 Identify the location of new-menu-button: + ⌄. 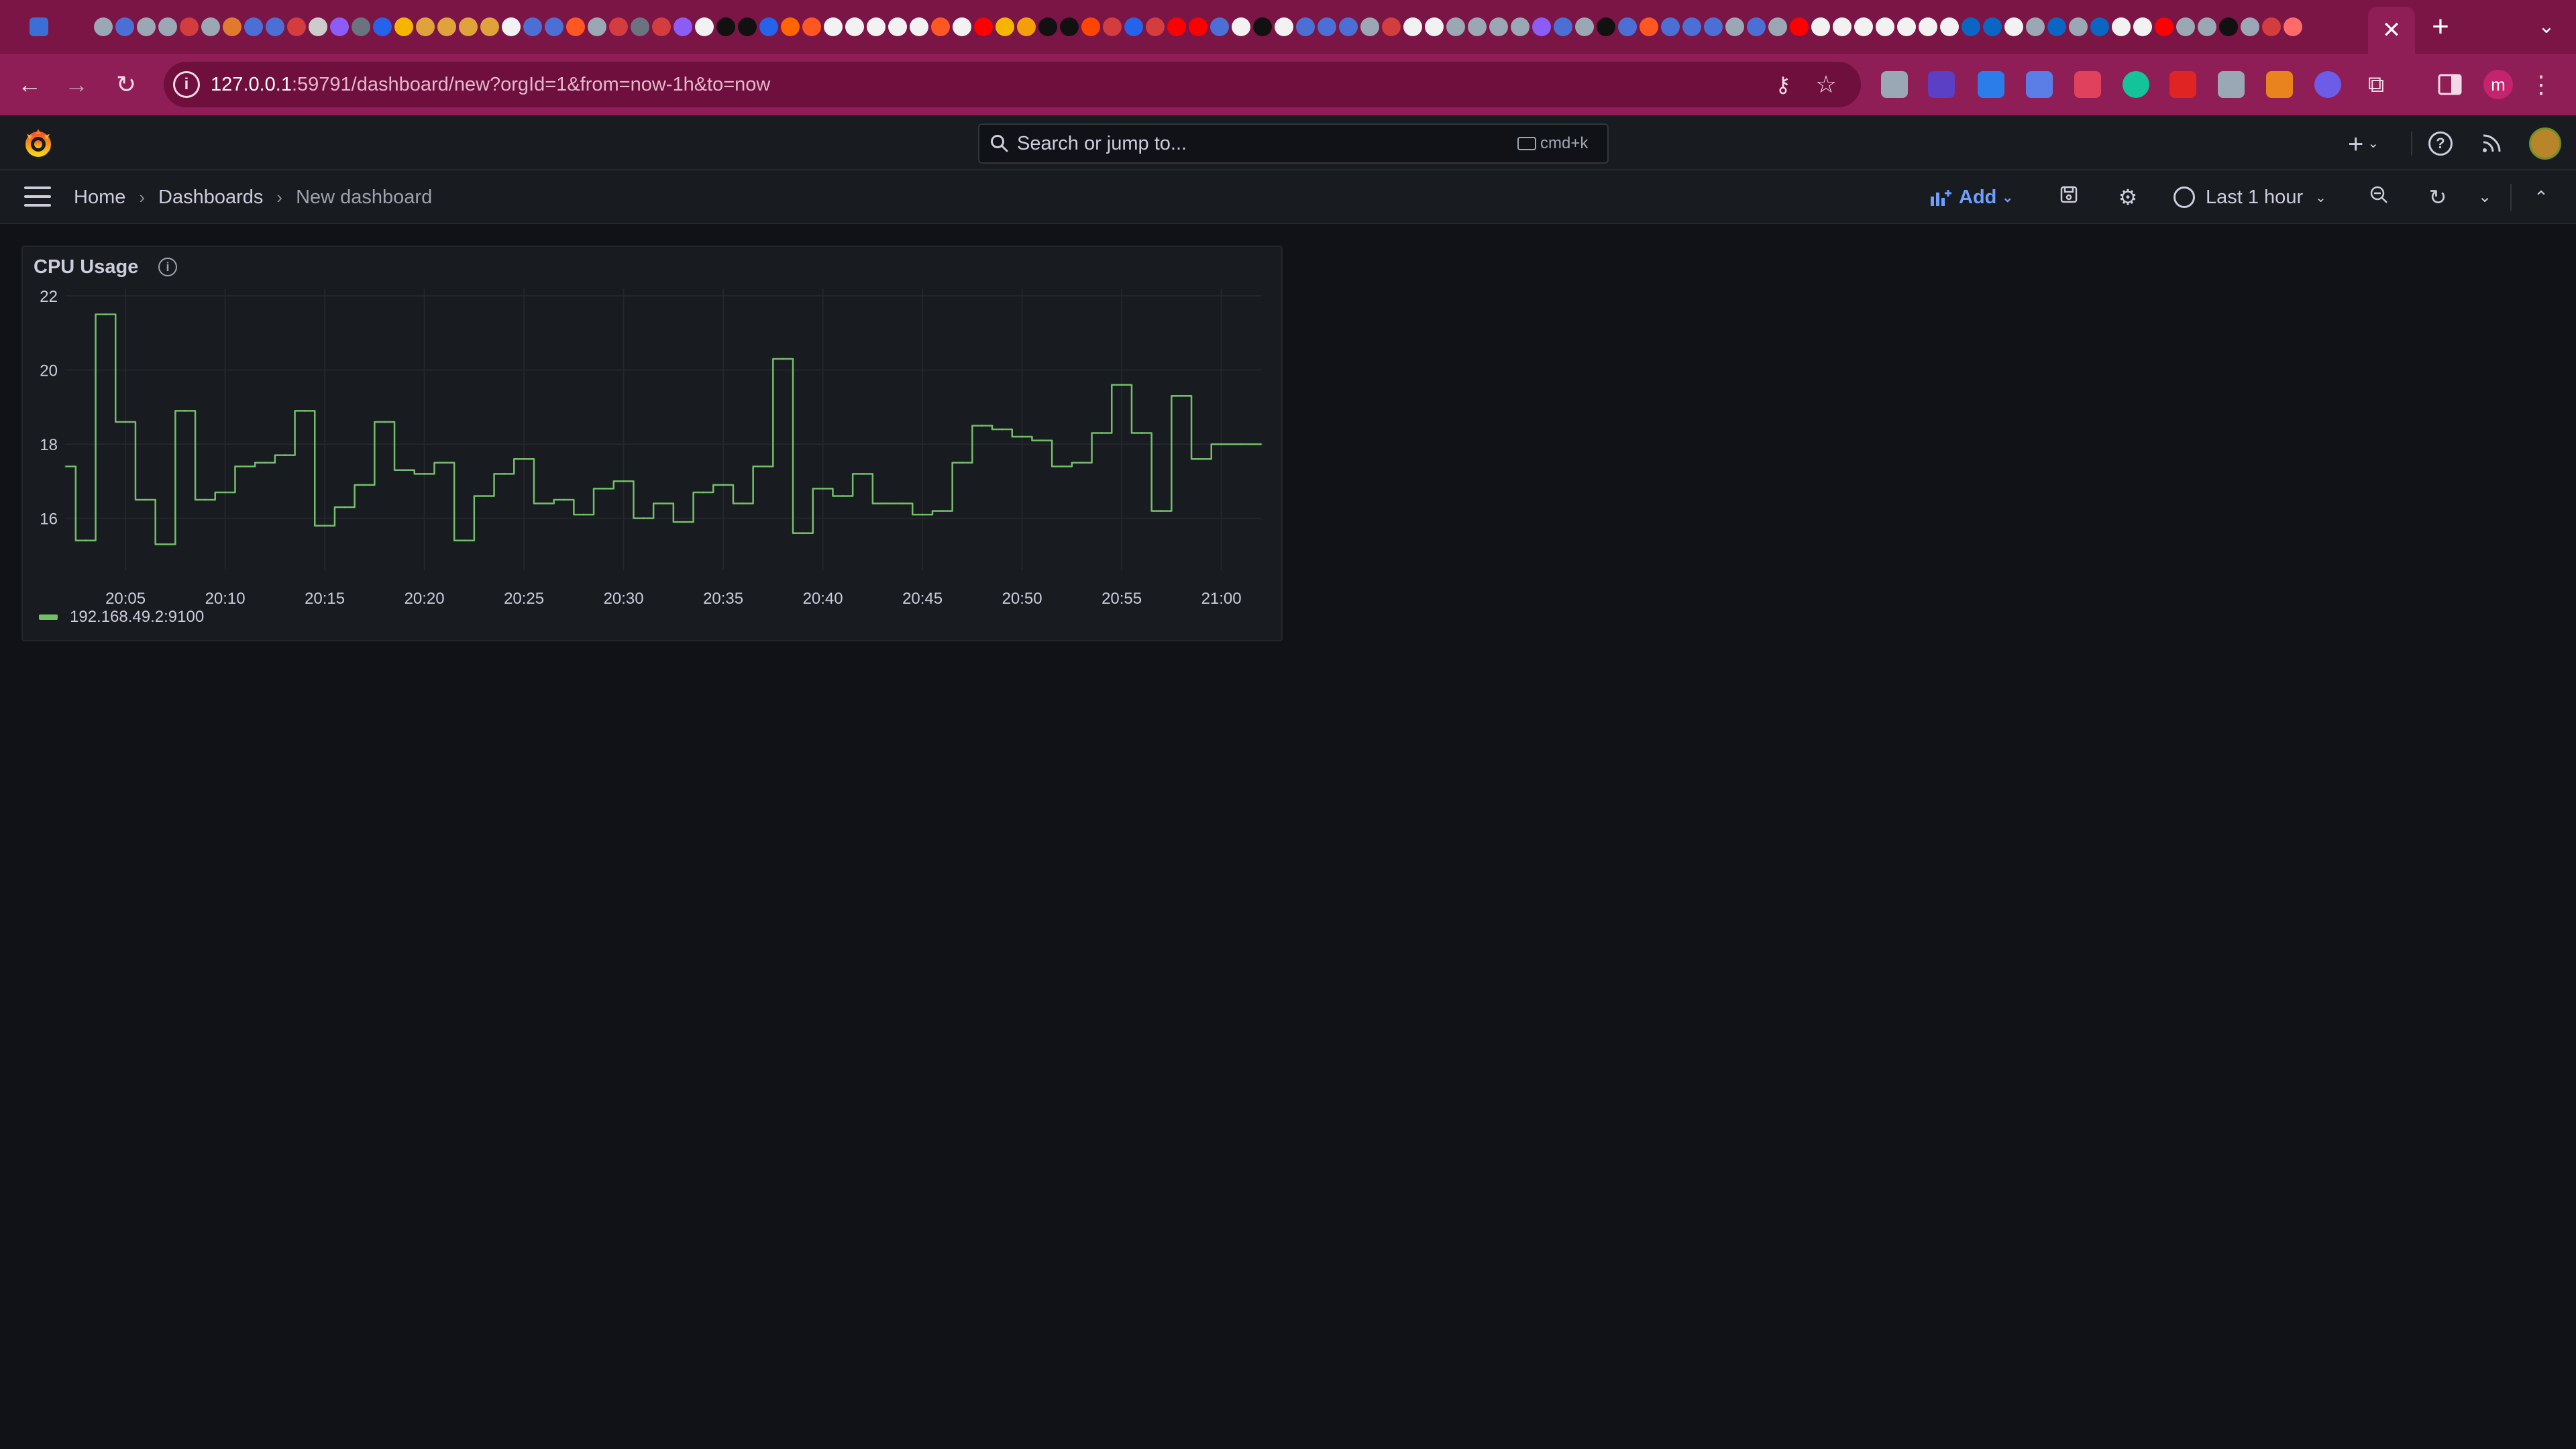
(2363, 143).